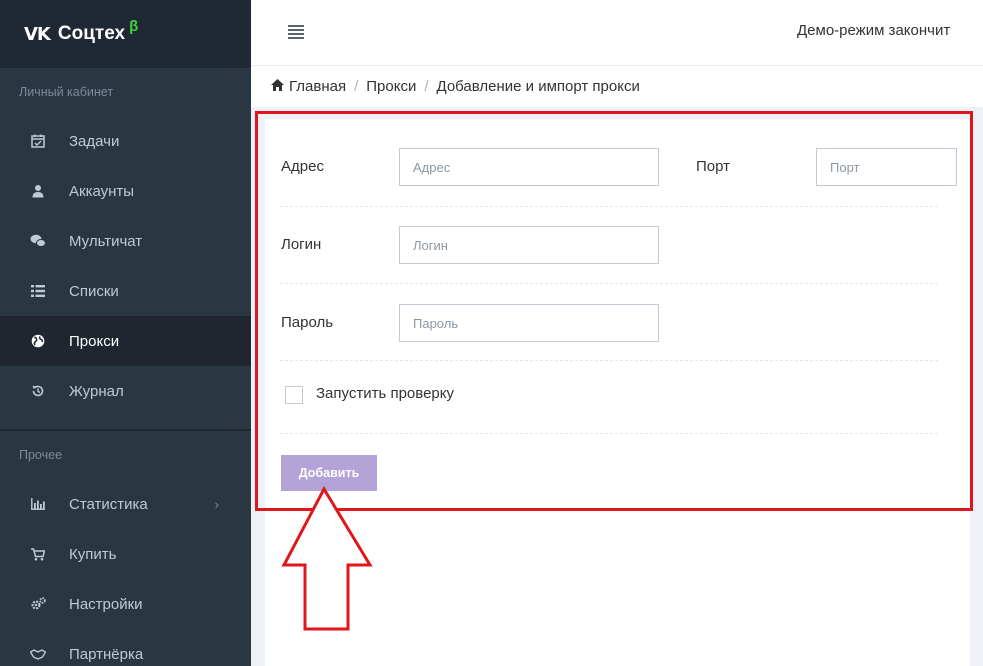 This screenshot has height=666, width=983. What do you see at coordinates (106, 654) in the screenshot?
I see `sidebar-item-label: Партнёрка` at bounding box center [106, 654].